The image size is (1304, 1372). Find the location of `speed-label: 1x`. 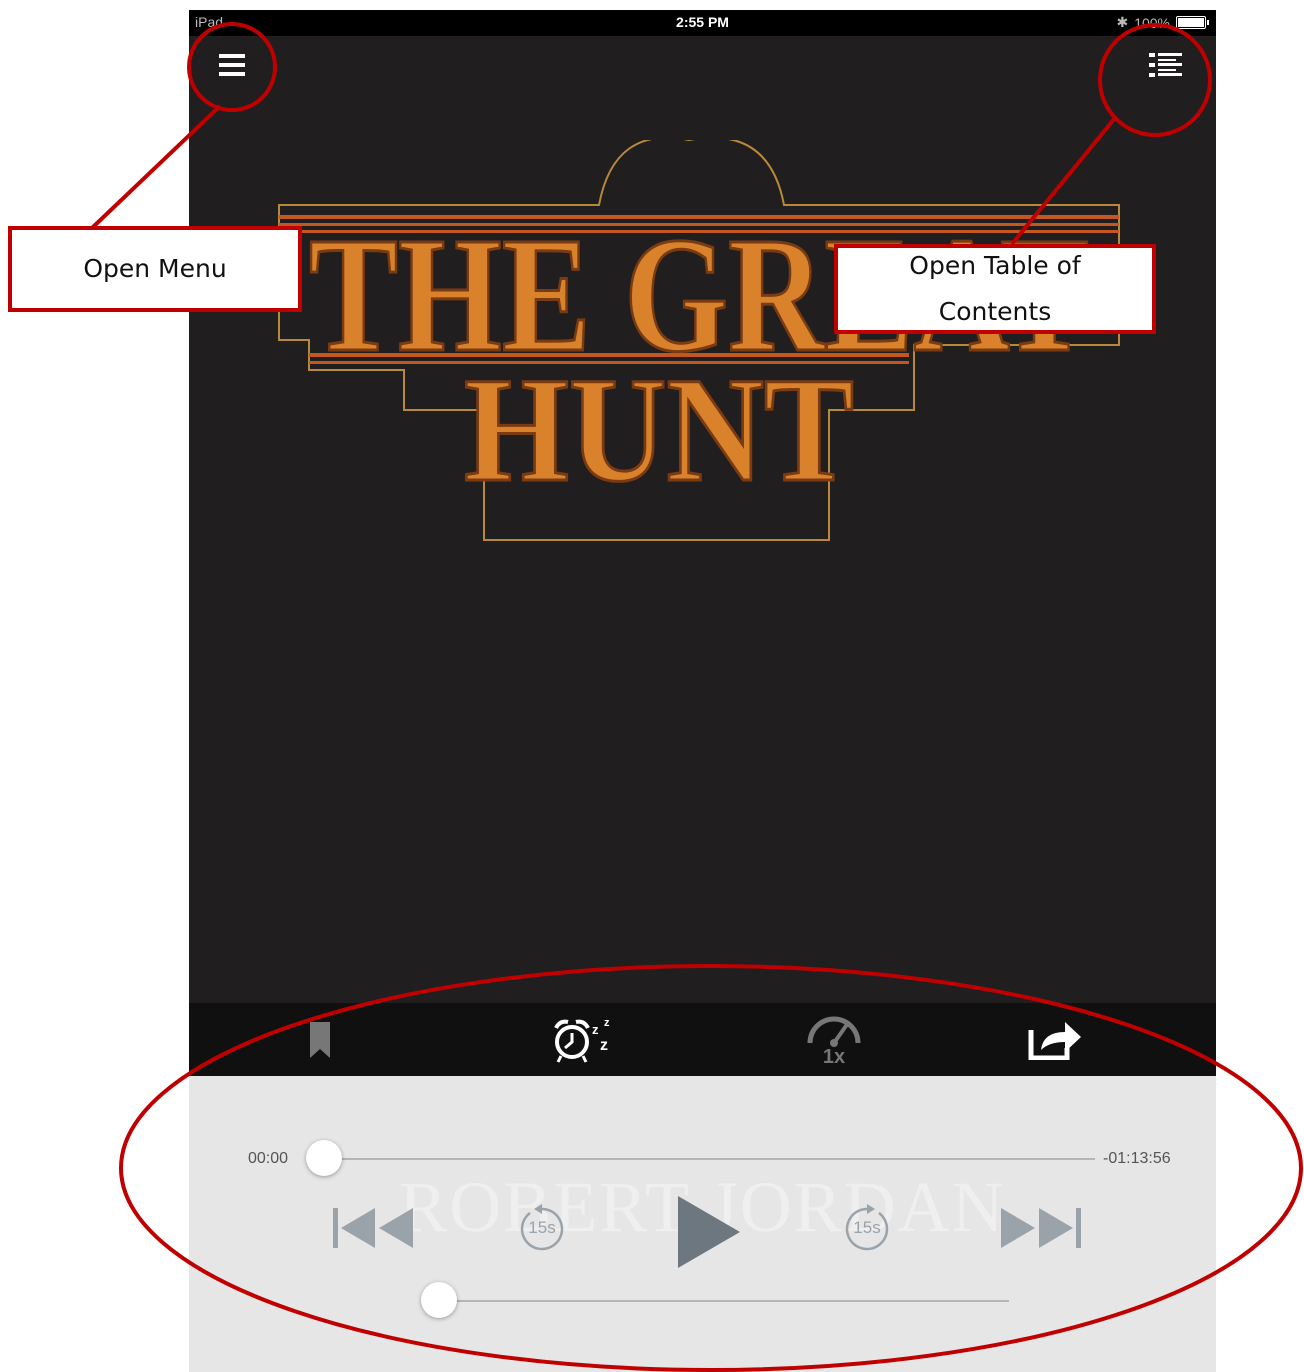

speed-label: 1x is located at coordinates (834, 1057).